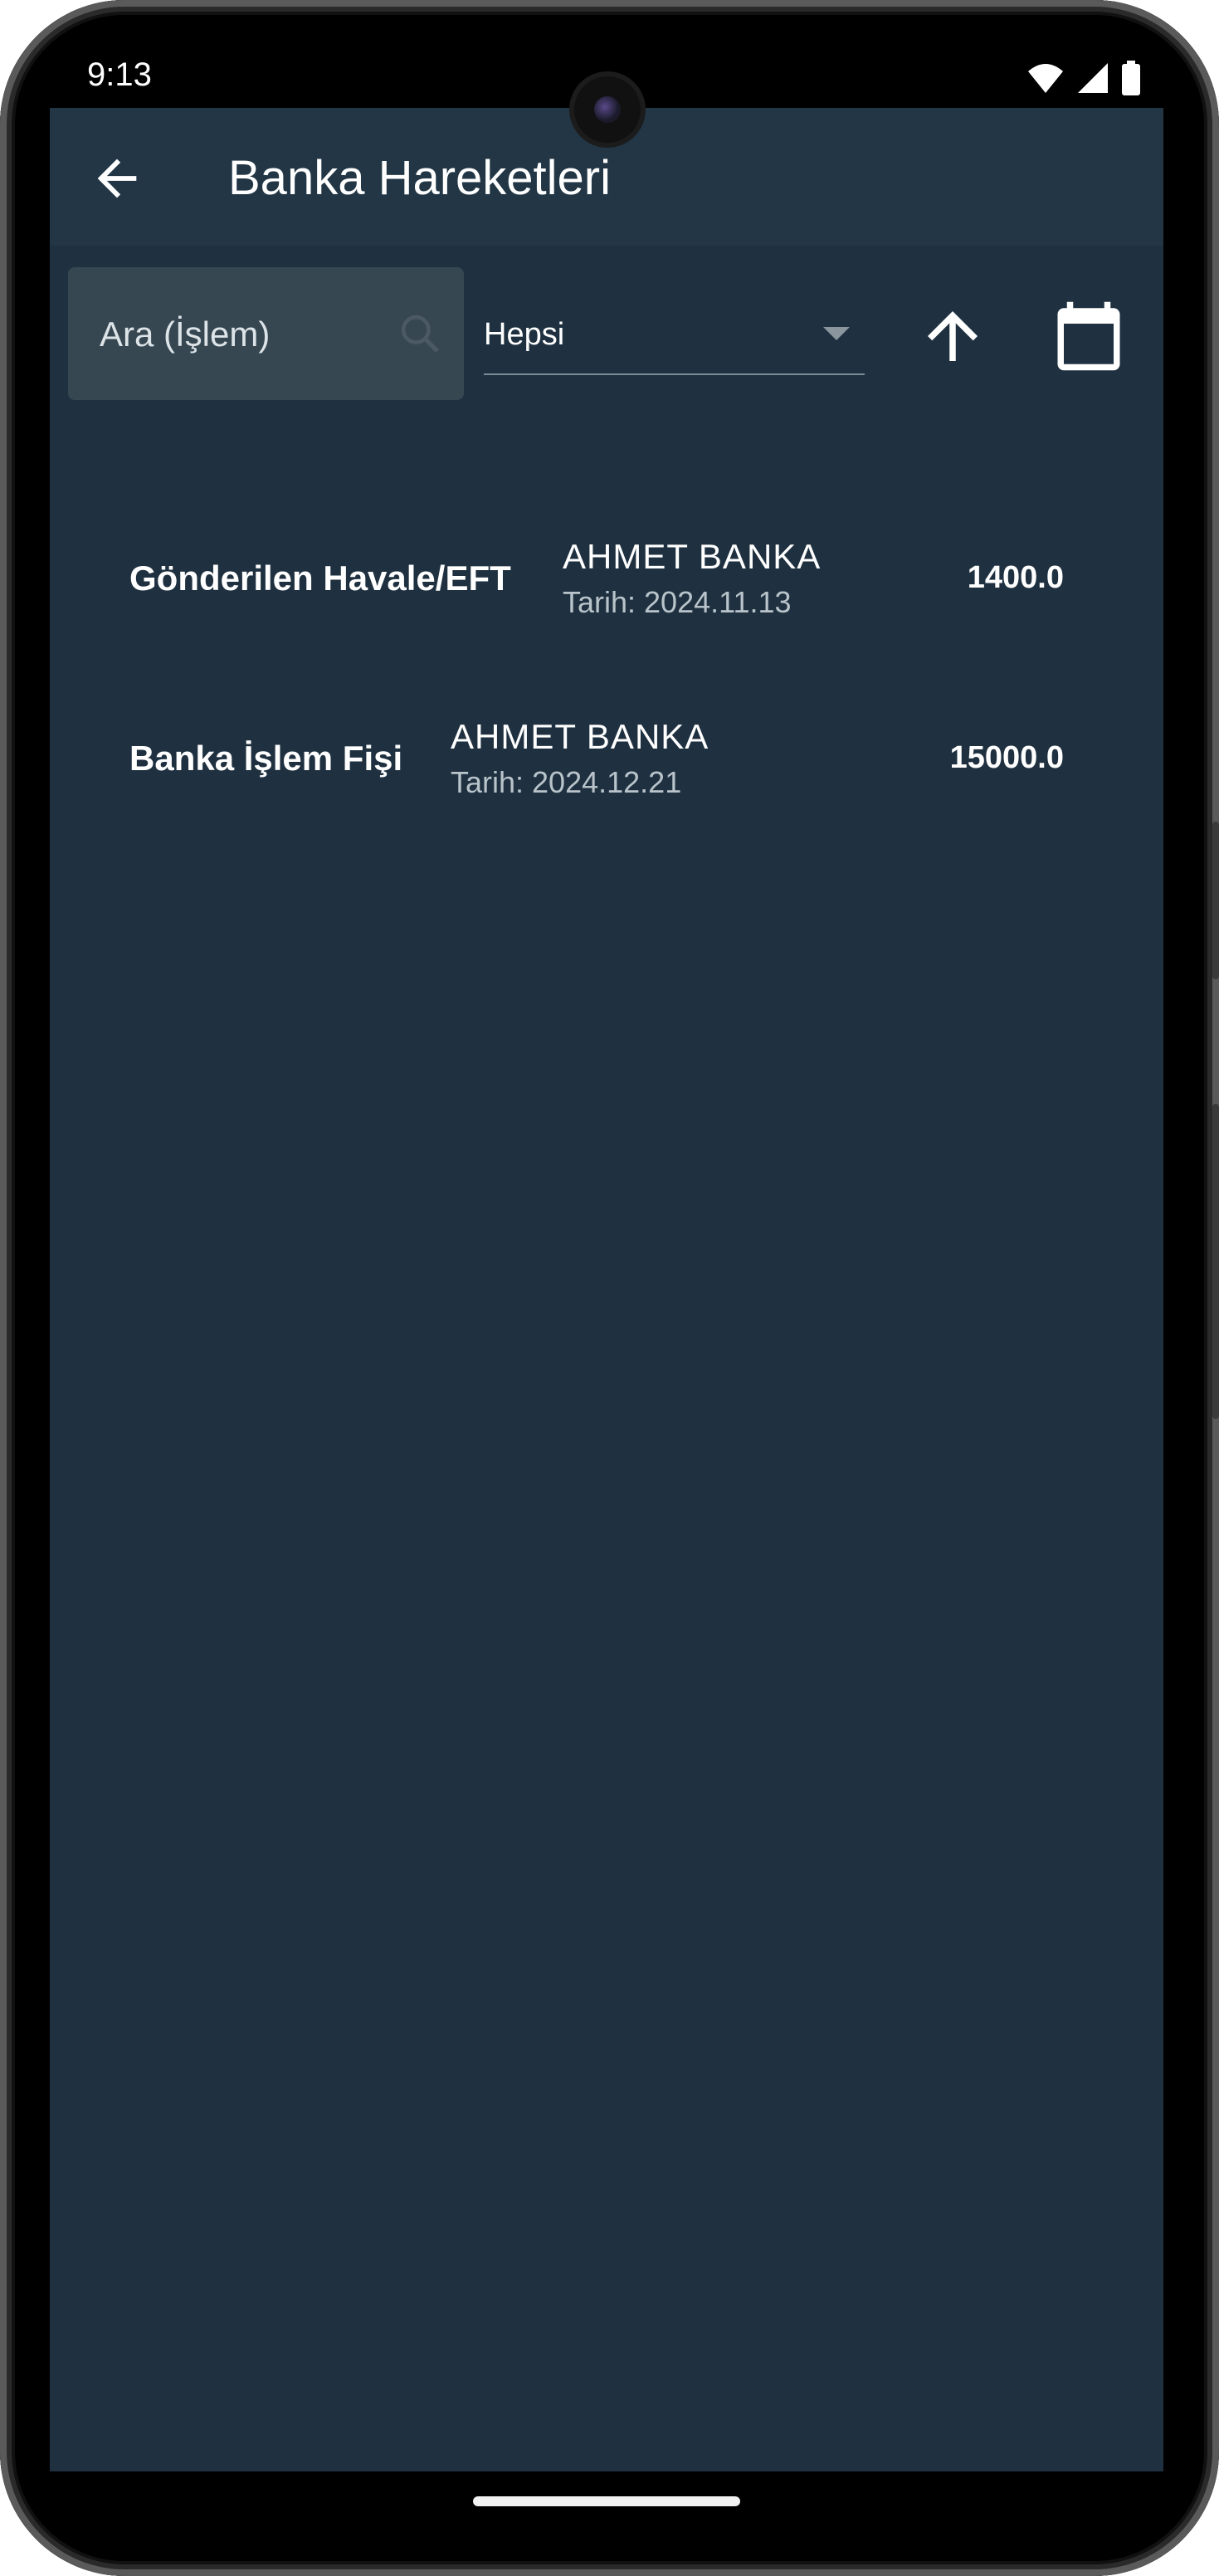  I want to click on transaction-type: Gönderilen Havale/EFT, so click(320, 579).